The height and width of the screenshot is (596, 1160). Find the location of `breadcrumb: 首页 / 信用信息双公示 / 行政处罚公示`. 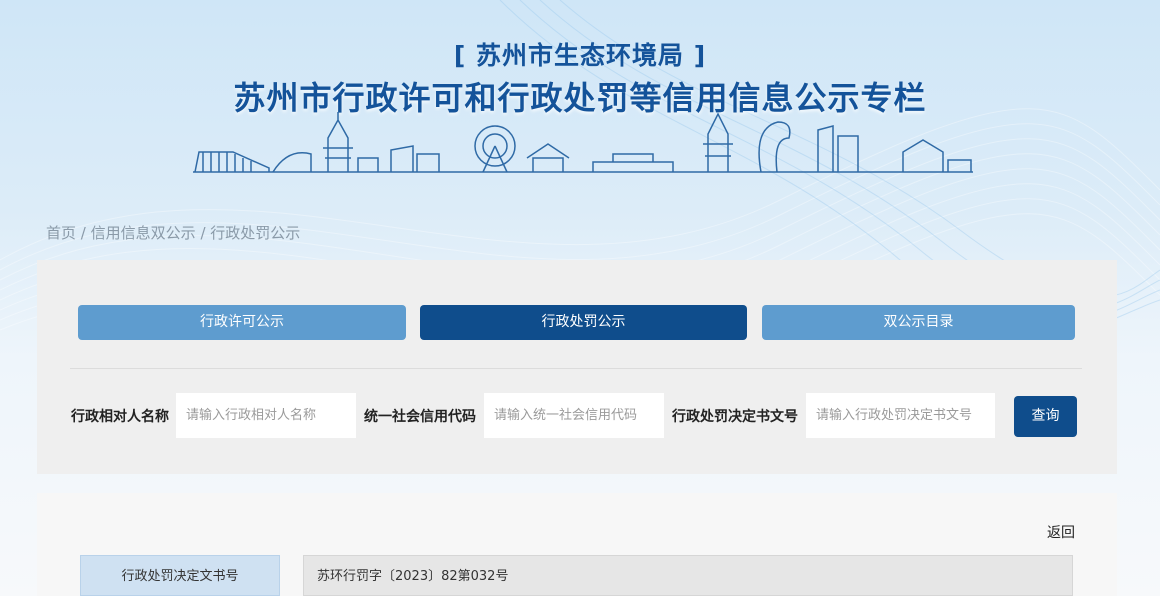

breadcrumb: 首页 / 信用信息双公示 / 行政处罚公示 is located at coordinates (173, 232).